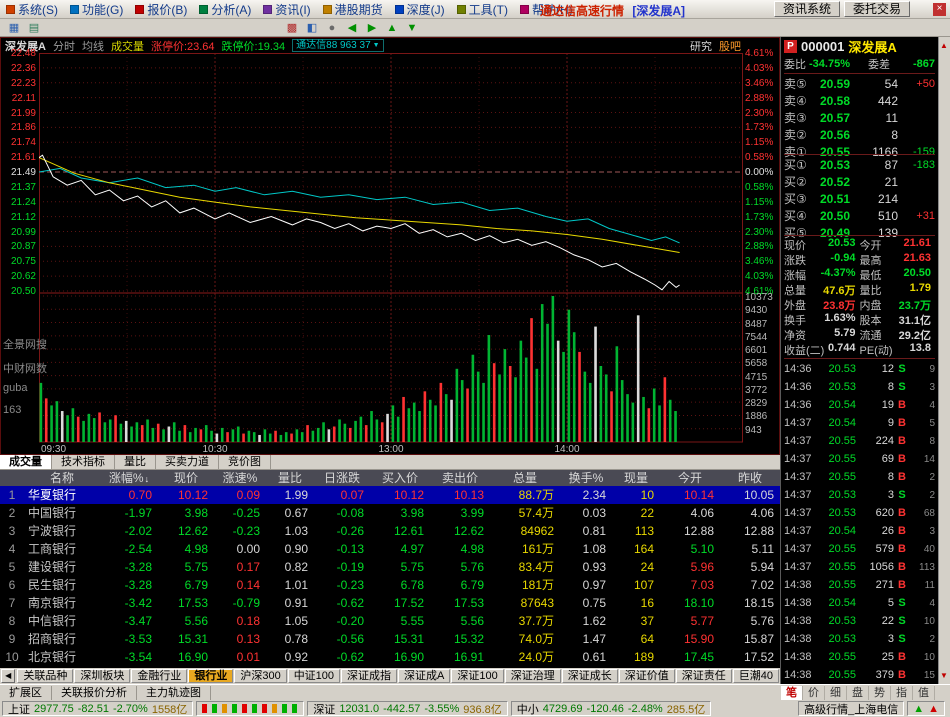 The width and height of the screenshot is (950, 717). Describe the element at coordinates (342, 478) in the screenshot. I see `column-header-6: 日涨跌` at that location.